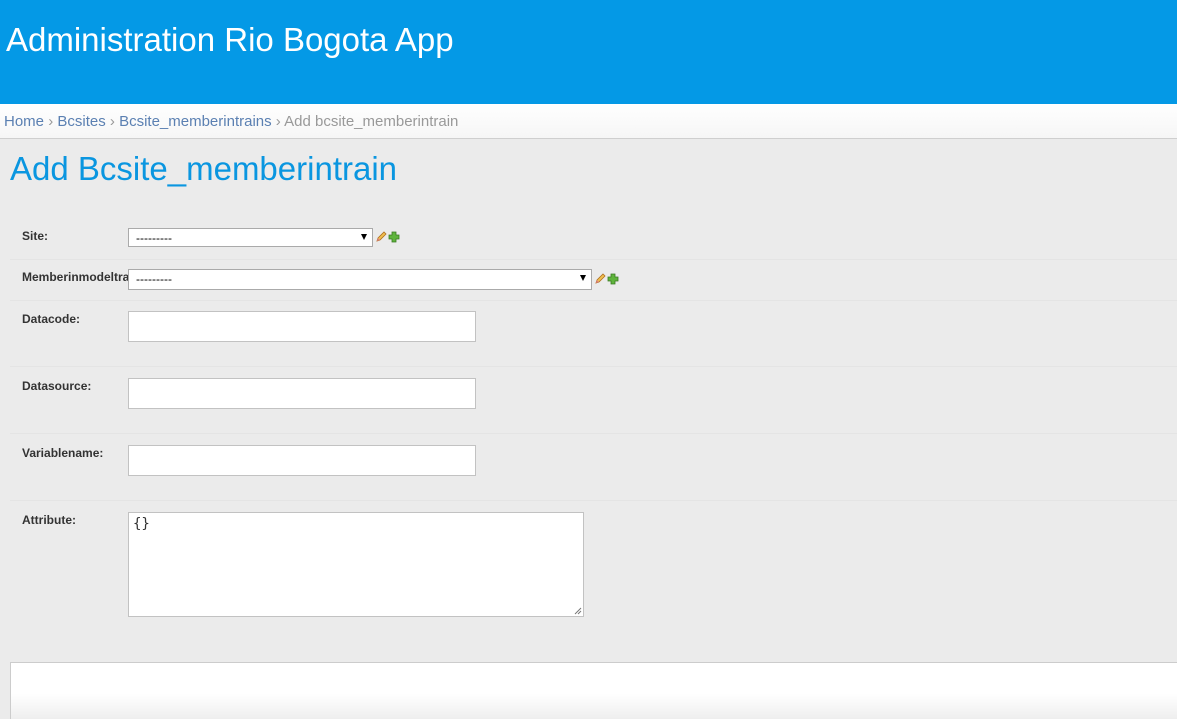 The image size is (1177, 719). What do you see at coordinates (250, 237) in the screenshot?
I see `site-select: ---------` at bounding box center [250, 237].